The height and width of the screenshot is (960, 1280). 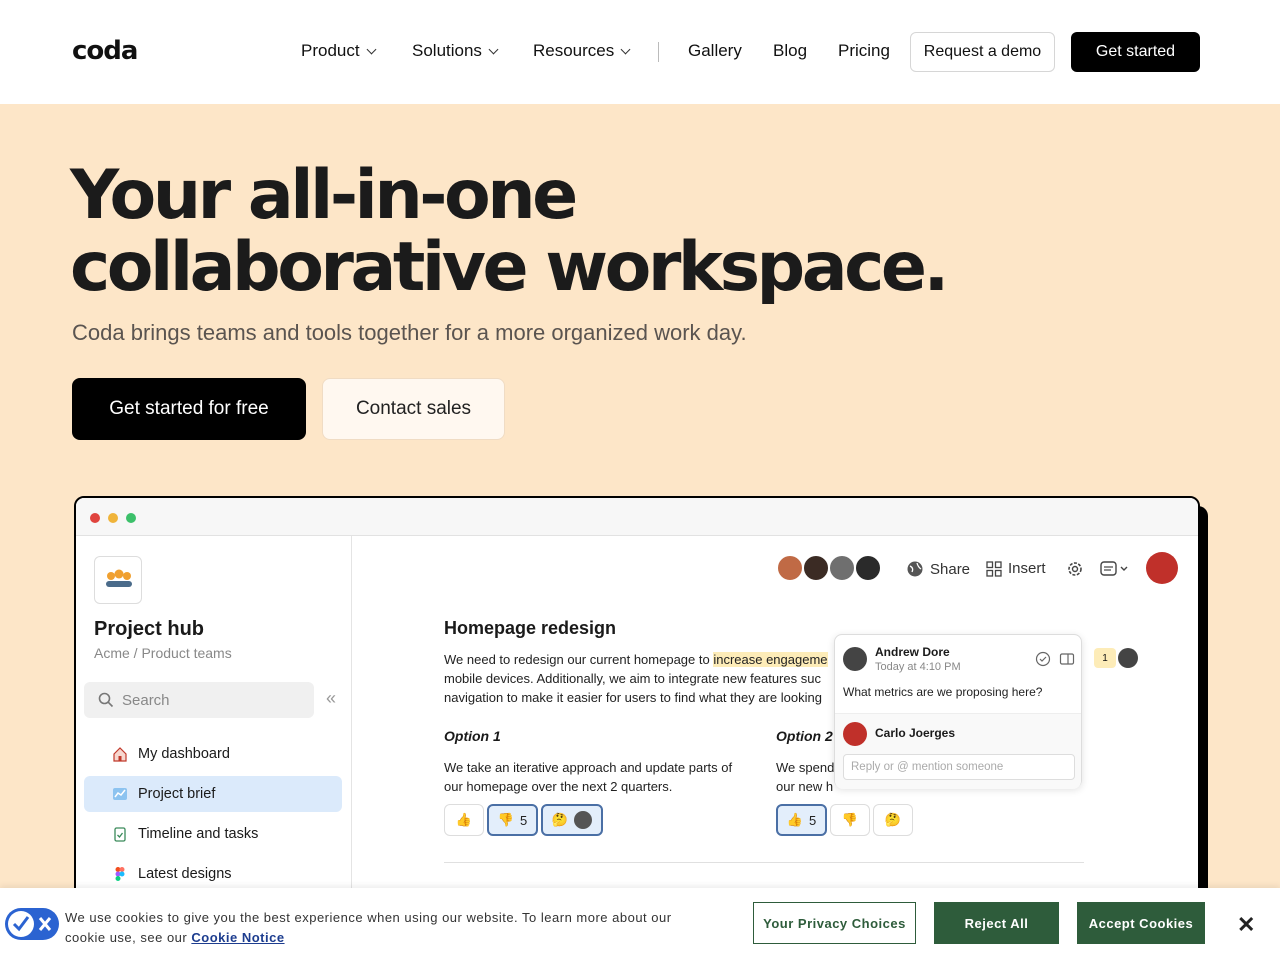 I want to click on reply-input: Reply or @ mention someone, so click(x=959, y=767).